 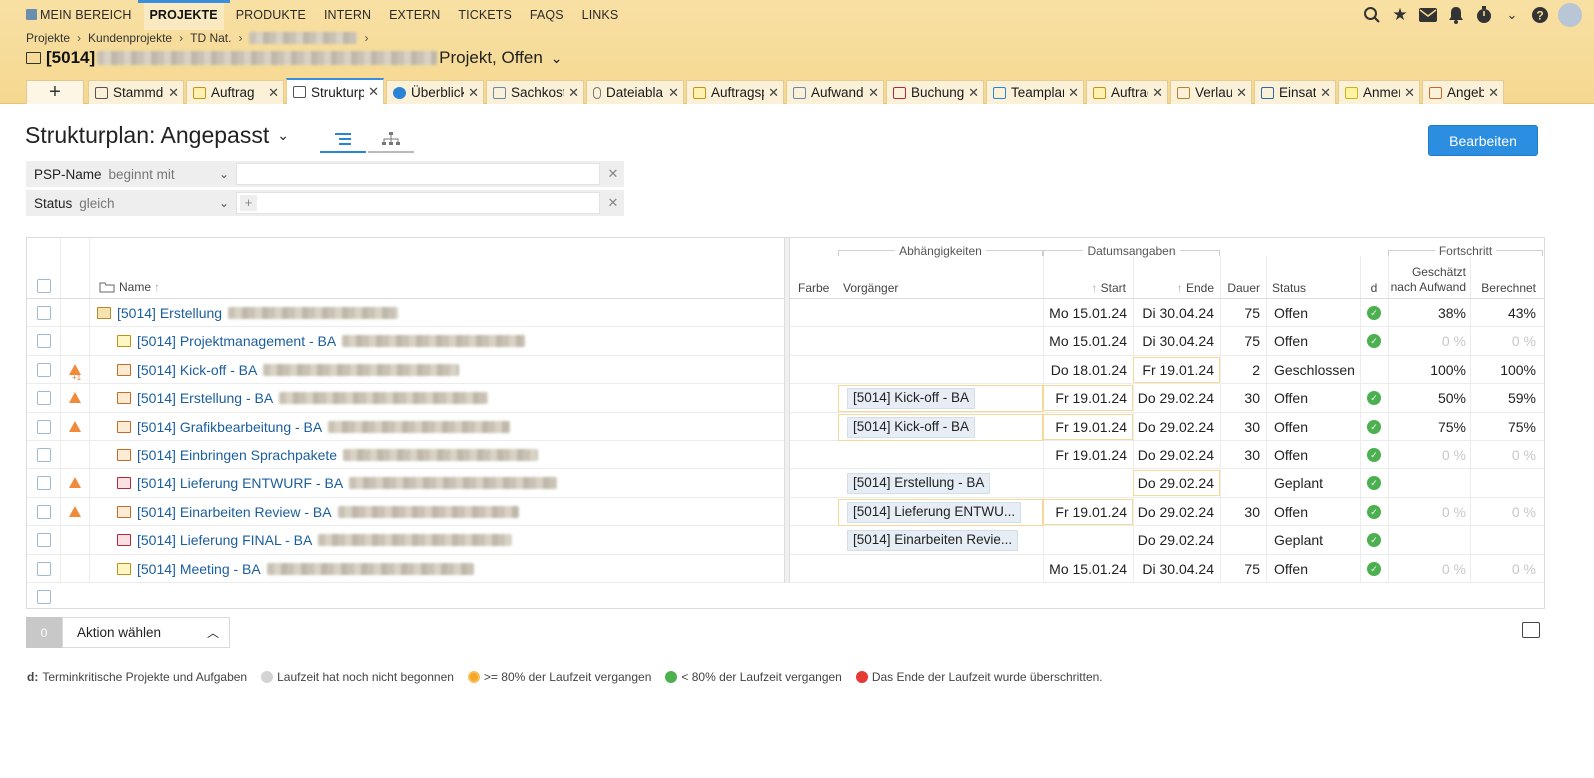 I want to click on avatar, so click(x=1570, y=15).